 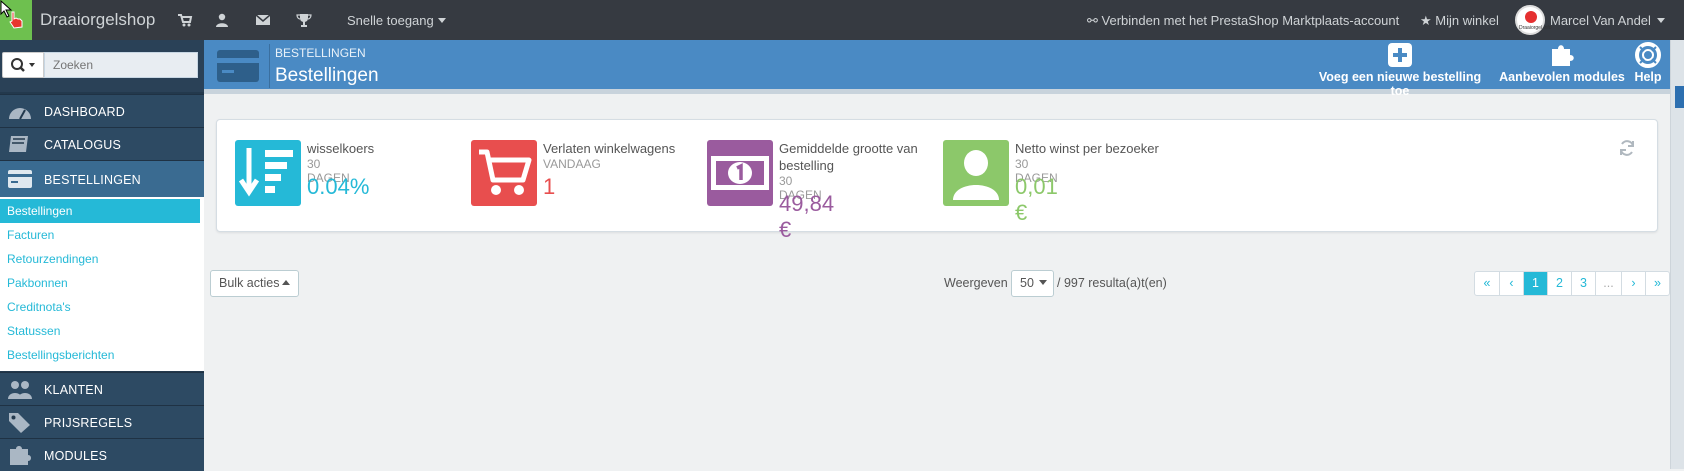 I want to click on avatar-logo-text: Draaiorgel.info, so click(x=1535, y=28).